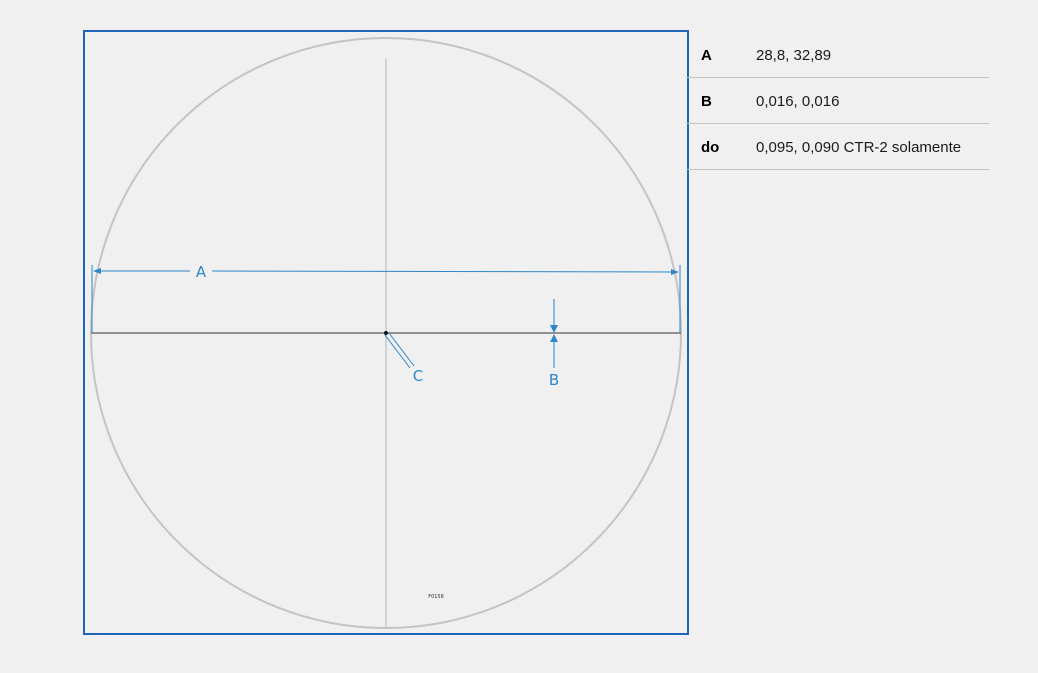 This screenshot has height=673, width=1038. I want to click on reticle-reference-mark: F0158, so click(436, 597).